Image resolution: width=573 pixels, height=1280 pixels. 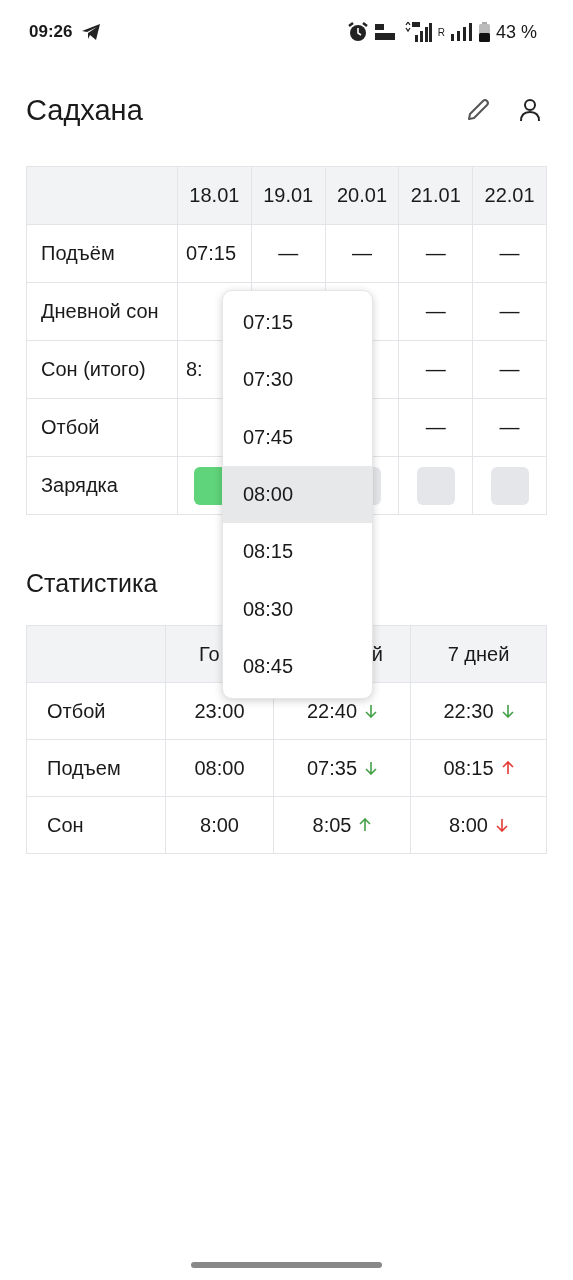 I want to click on clock-time: 09:26, so click(x=51, y=32).